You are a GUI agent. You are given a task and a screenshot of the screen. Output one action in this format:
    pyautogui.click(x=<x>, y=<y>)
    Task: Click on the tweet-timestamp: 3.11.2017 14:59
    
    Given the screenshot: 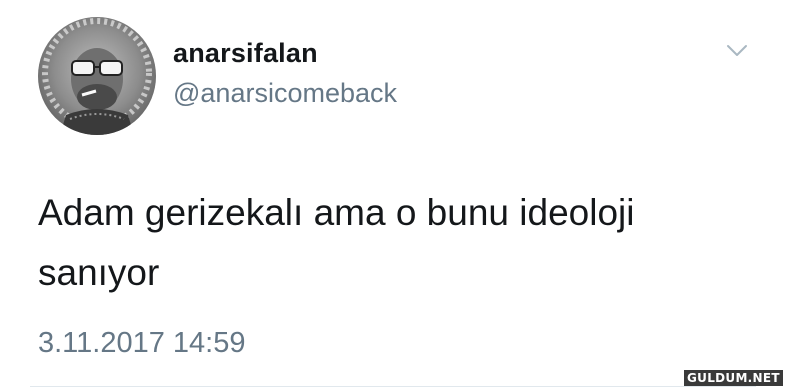 What is the action you would take?
    pyautogui.click(x=142, y=343)
    